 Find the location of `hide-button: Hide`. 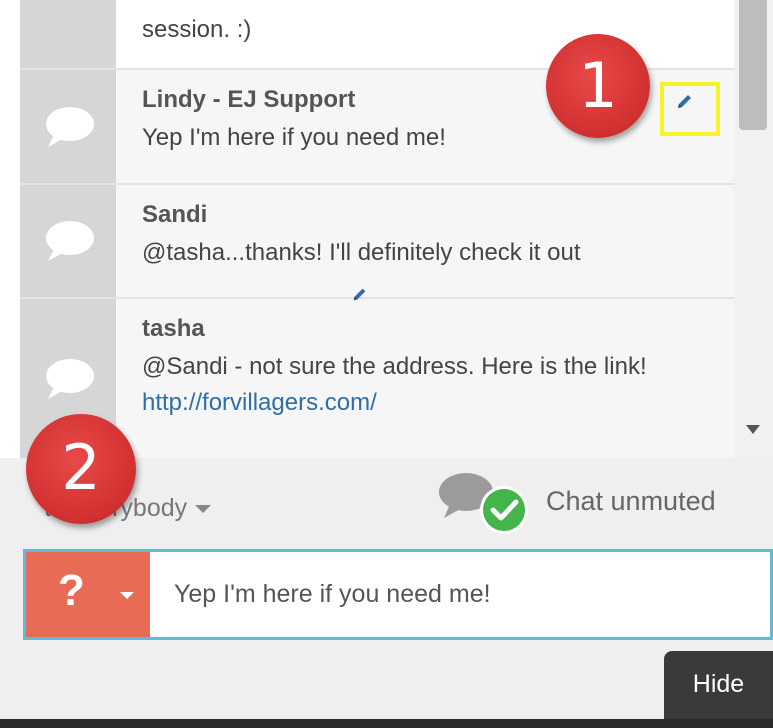

hide-button: Hide is located at coordinates (718, 685).